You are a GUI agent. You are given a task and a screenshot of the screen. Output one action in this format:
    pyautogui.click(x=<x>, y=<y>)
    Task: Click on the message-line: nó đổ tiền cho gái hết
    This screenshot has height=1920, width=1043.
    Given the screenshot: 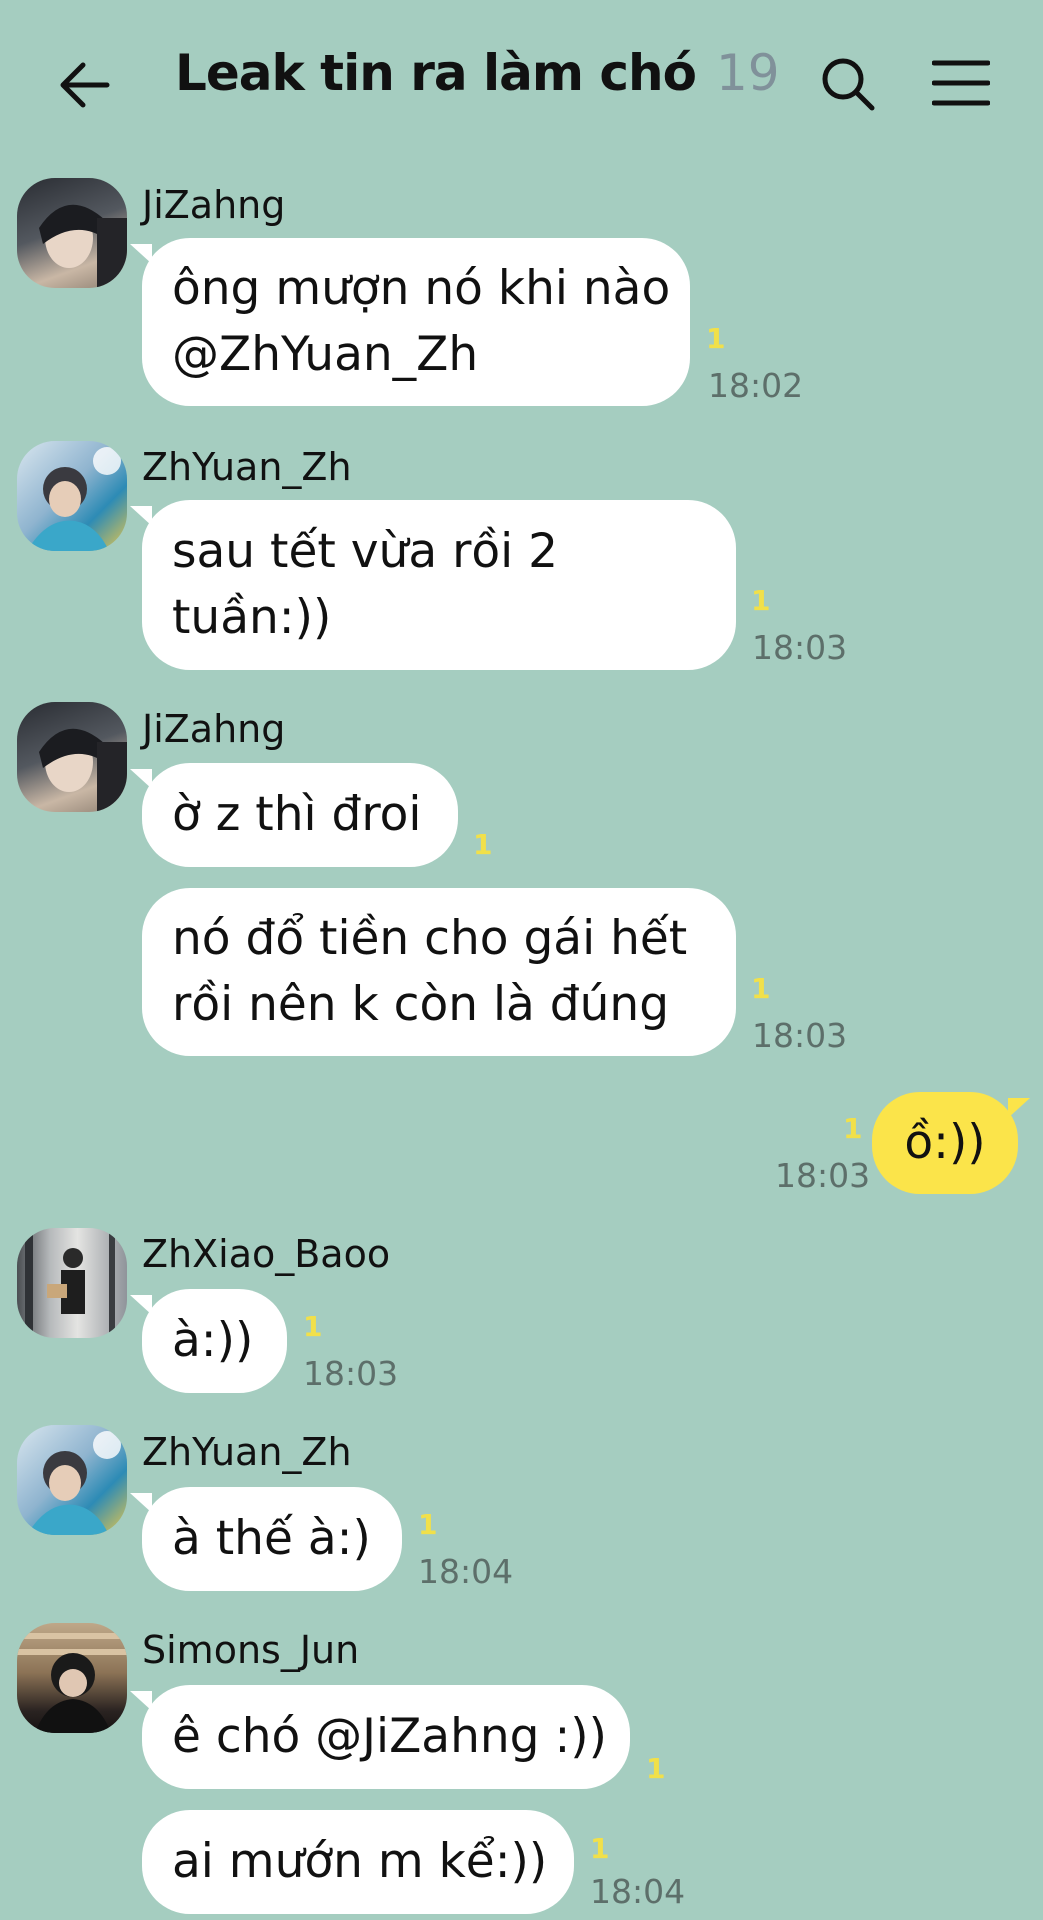 What is the action you would take?
    pyautogui.click(x=430, y=938)
    